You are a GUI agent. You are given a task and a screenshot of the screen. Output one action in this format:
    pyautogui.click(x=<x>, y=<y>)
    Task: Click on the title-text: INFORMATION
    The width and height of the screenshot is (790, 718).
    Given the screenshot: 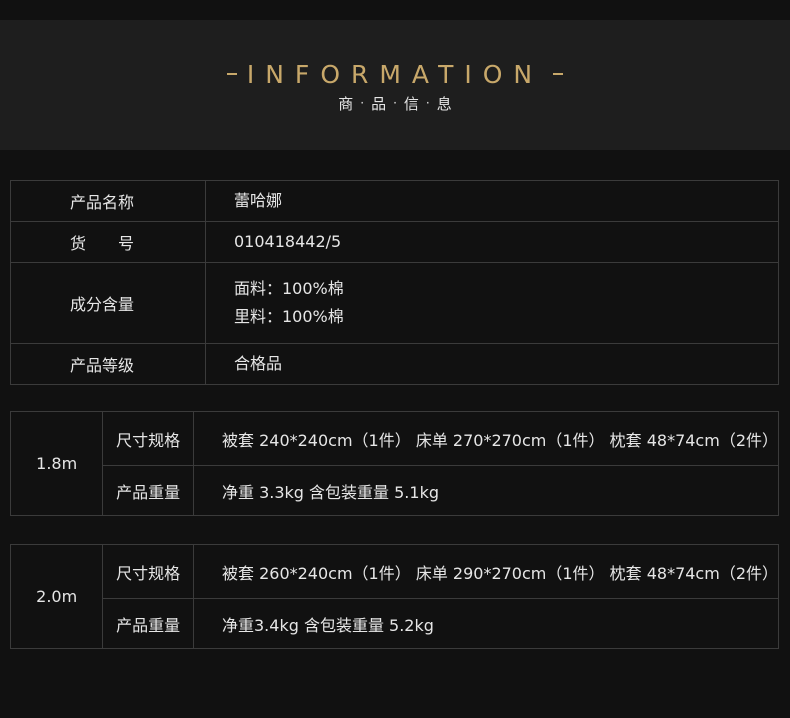 What is the action you would take?
    pyautogui.click(x=395, y=74)
    